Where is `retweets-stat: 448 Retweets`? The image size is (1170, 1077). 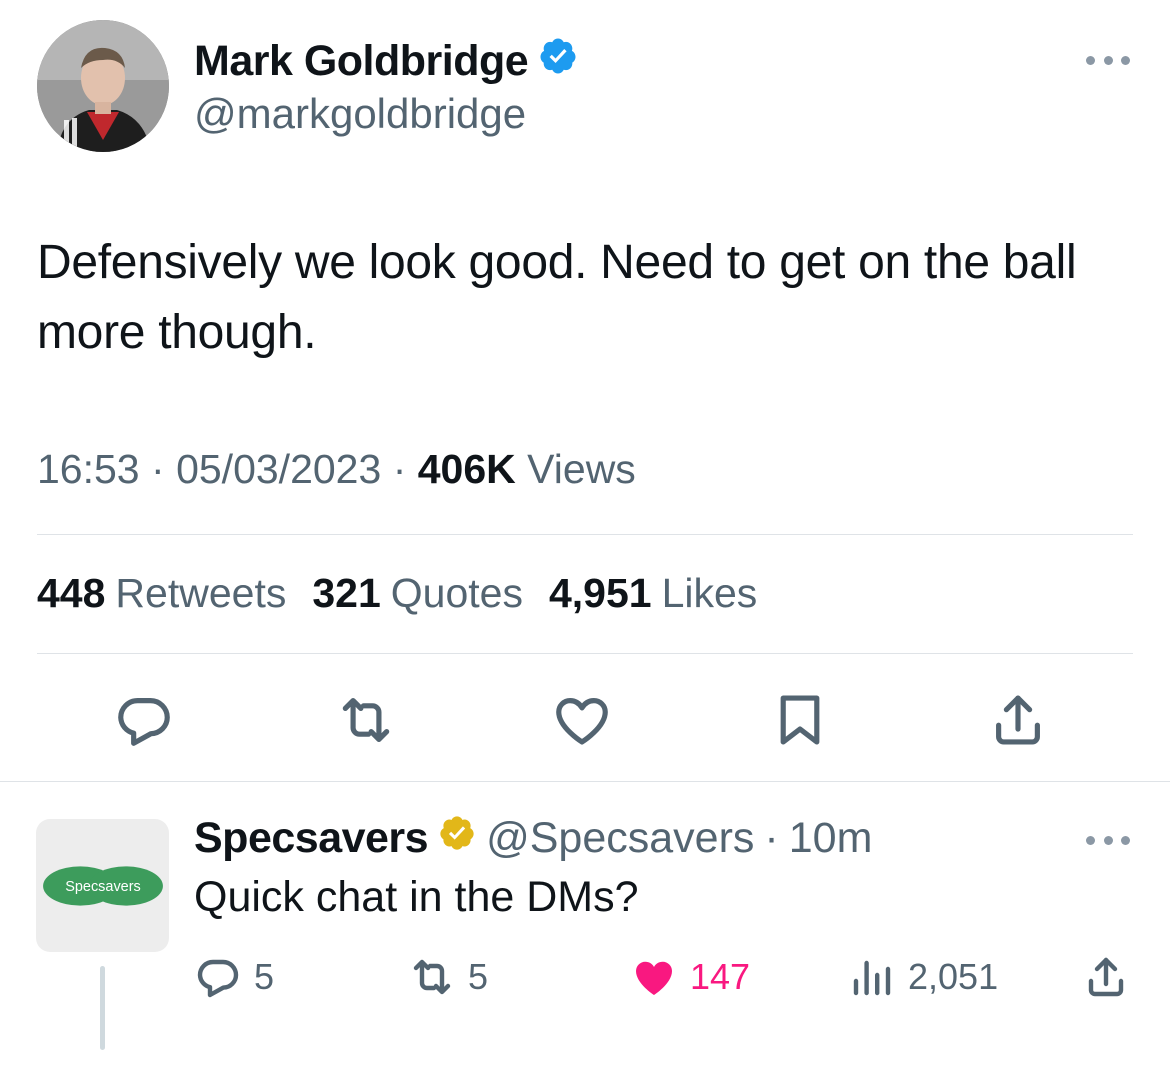 retweets-stat: 448 Retweets is located at coordinates (161, 593).